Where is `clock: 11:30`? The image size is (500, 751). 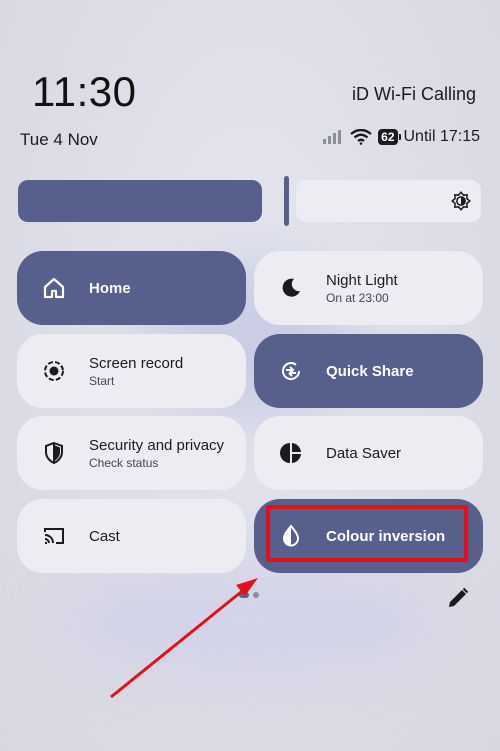 clock: 11:30 is located at coordinates (84, 92).